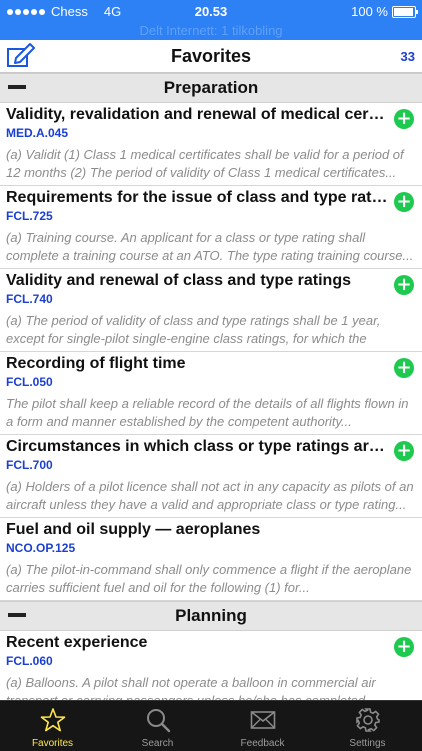 This screenshot has width=422, height=751. I want to click on item-code: FCL.725, so click(29, 216).